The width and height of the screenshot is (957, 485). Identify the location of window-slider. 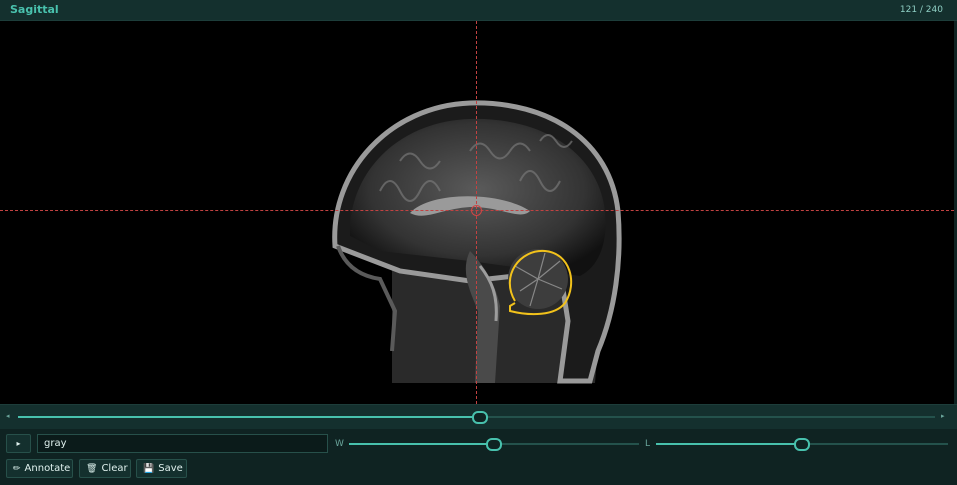
(494, 444).